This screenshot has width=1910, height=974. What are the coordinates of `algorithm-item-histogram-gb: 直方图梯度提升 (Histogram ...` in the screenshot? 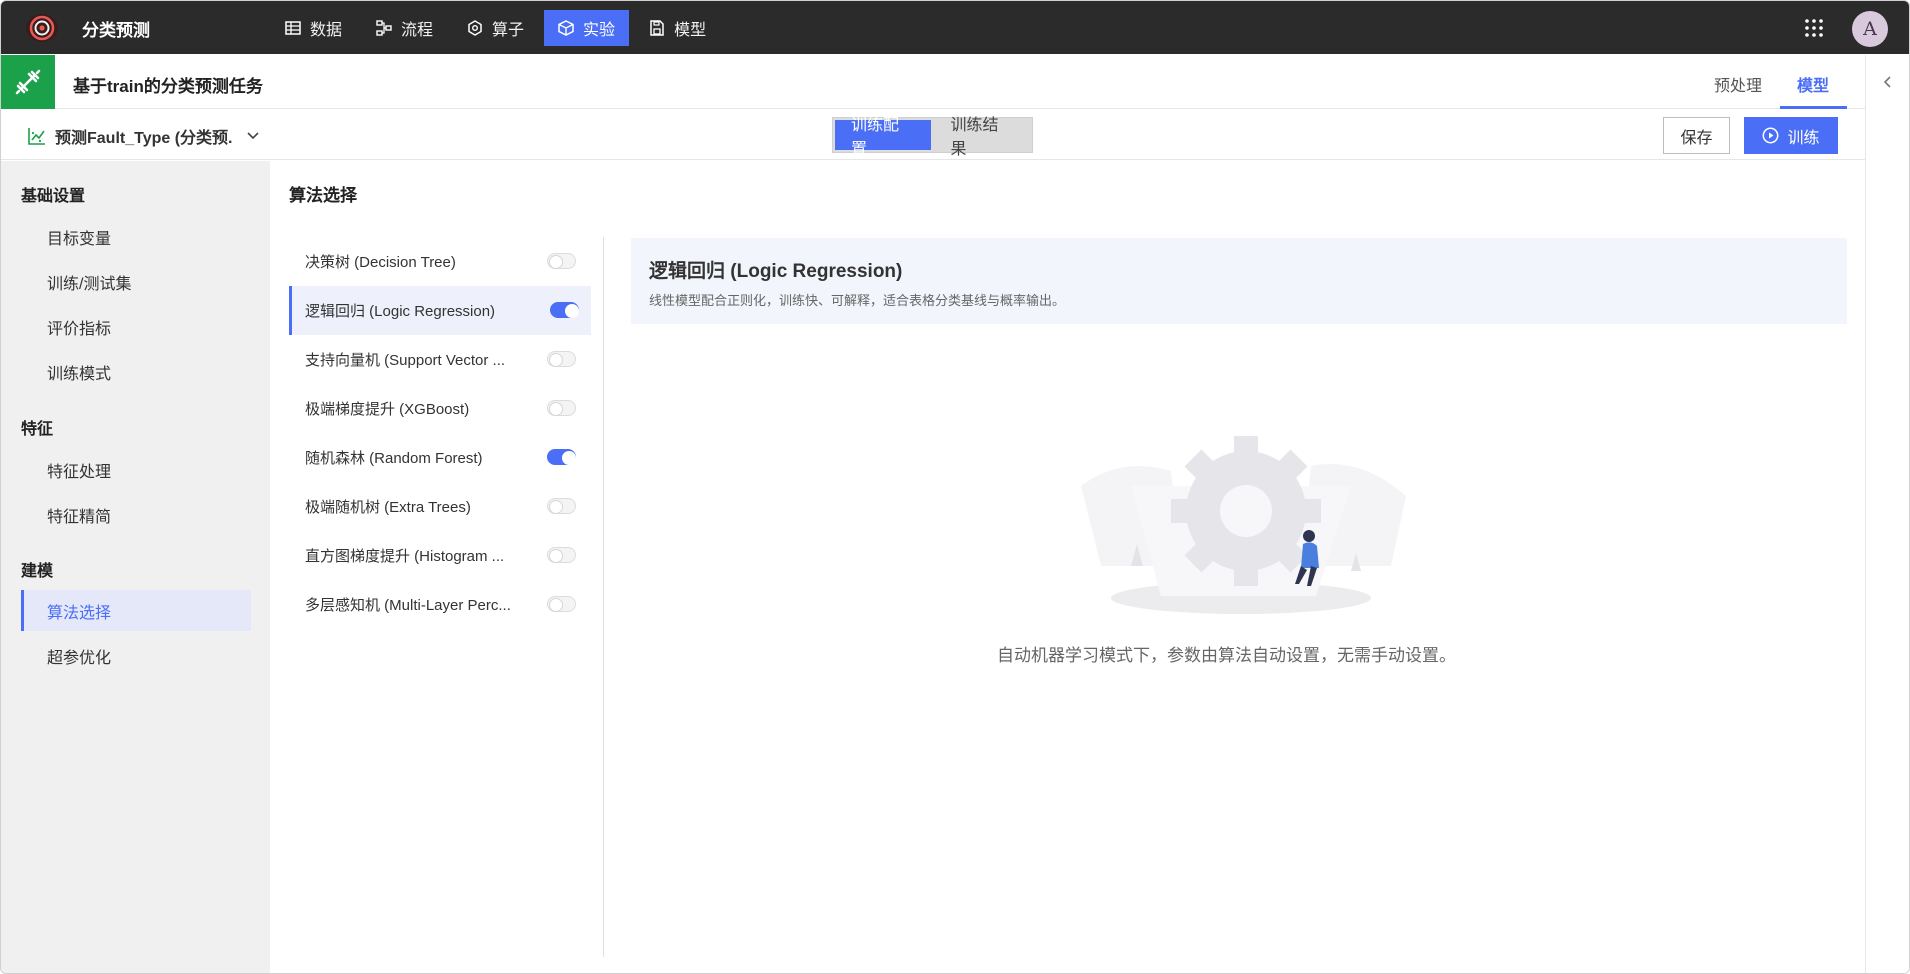 It's located at (440, 555).